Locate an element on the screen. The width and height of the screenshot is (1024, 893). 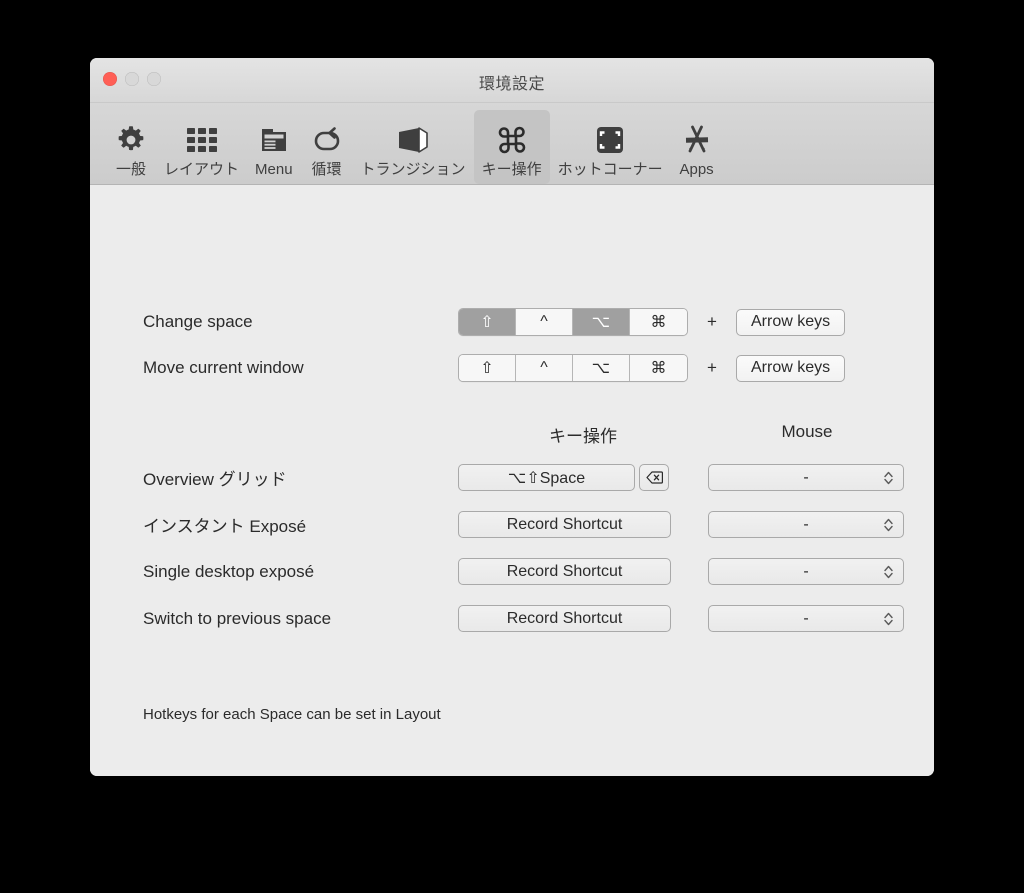
change-space-arrow-keys-button: Arrow keys is located at coordinates (791, 322).